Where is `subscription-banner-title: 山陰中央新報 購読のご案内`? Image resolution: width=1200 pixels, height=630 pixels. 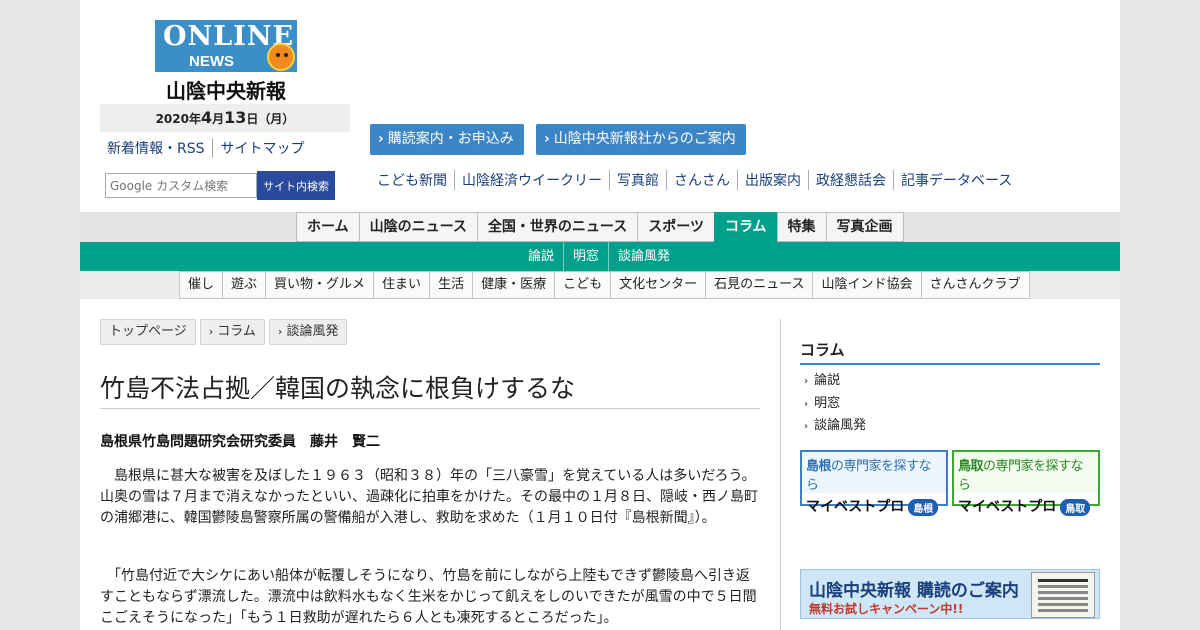
subscription-banner-title: 山陰中央新報 購読のご案内 is located at coordinates (914, 591).